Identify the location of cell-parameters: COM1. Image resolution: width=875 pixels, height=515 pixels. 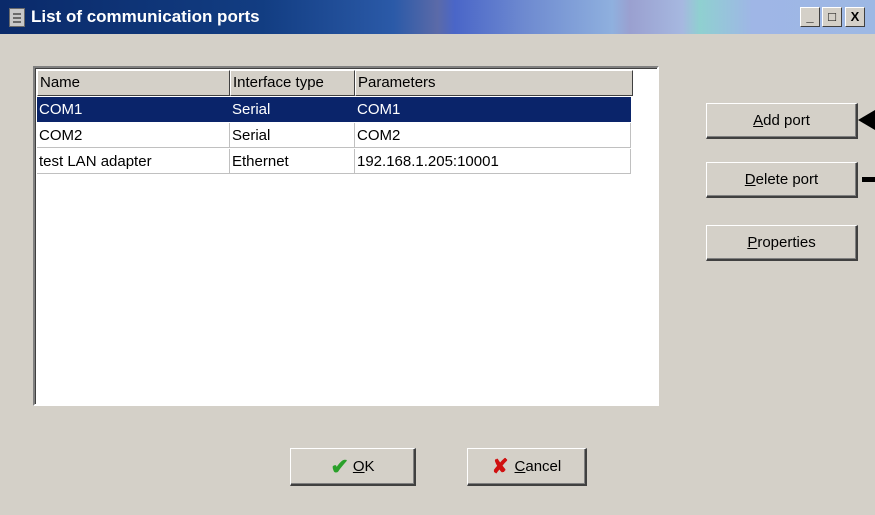
(493, 109).